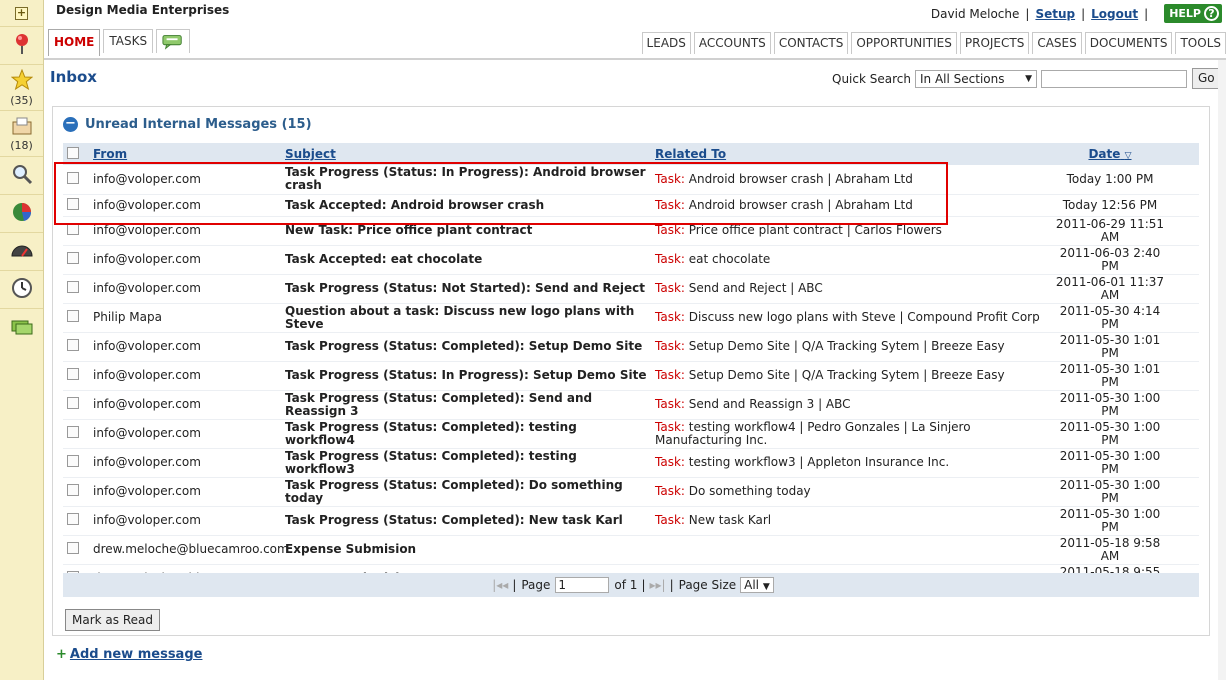 This screenshot has width=1226, height=680. What do you see at coordinates (1055, 14) in the screenshot?
I see `setup-link: Setup` at bounding box center [1055, 14].